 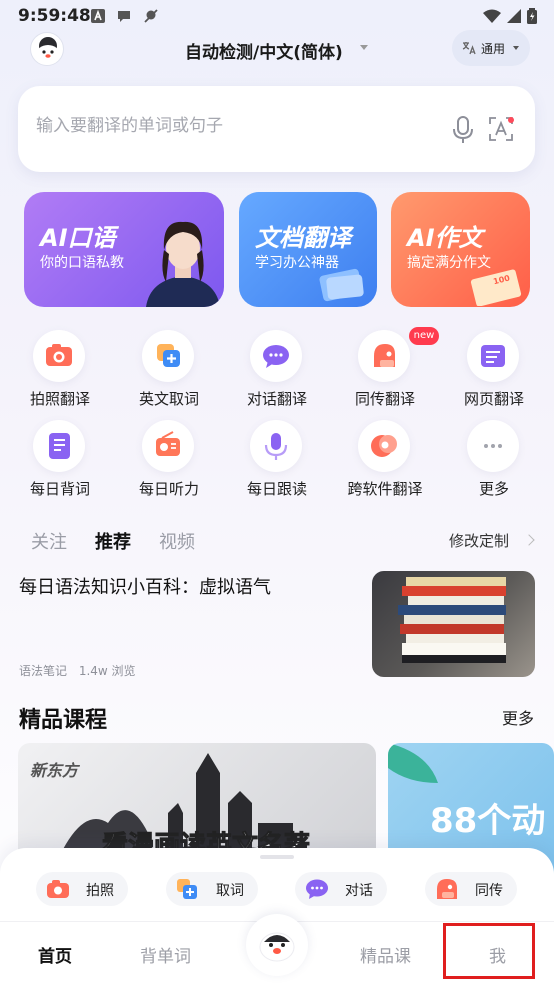 What do you see at coordinates (276, 446) in the screenshot?
I see `mic-icon` at bounding box center [276, 446].